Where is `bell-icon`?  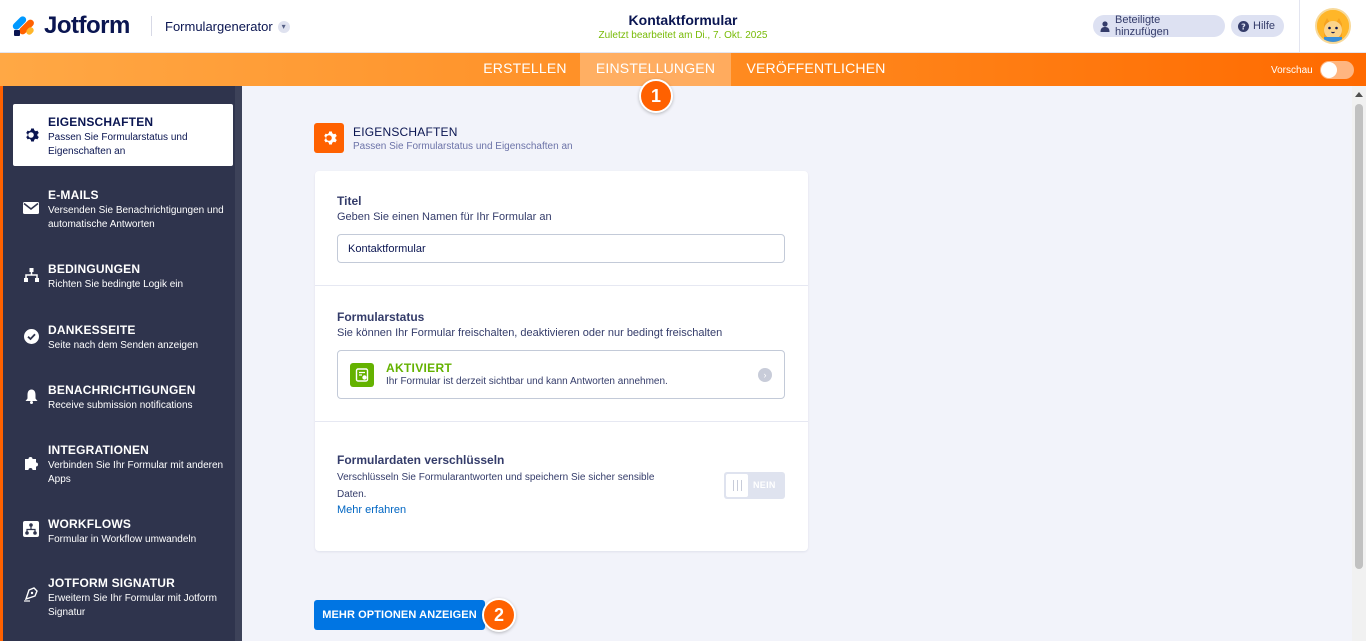 bell-icon is located at coordinates (31, 396).